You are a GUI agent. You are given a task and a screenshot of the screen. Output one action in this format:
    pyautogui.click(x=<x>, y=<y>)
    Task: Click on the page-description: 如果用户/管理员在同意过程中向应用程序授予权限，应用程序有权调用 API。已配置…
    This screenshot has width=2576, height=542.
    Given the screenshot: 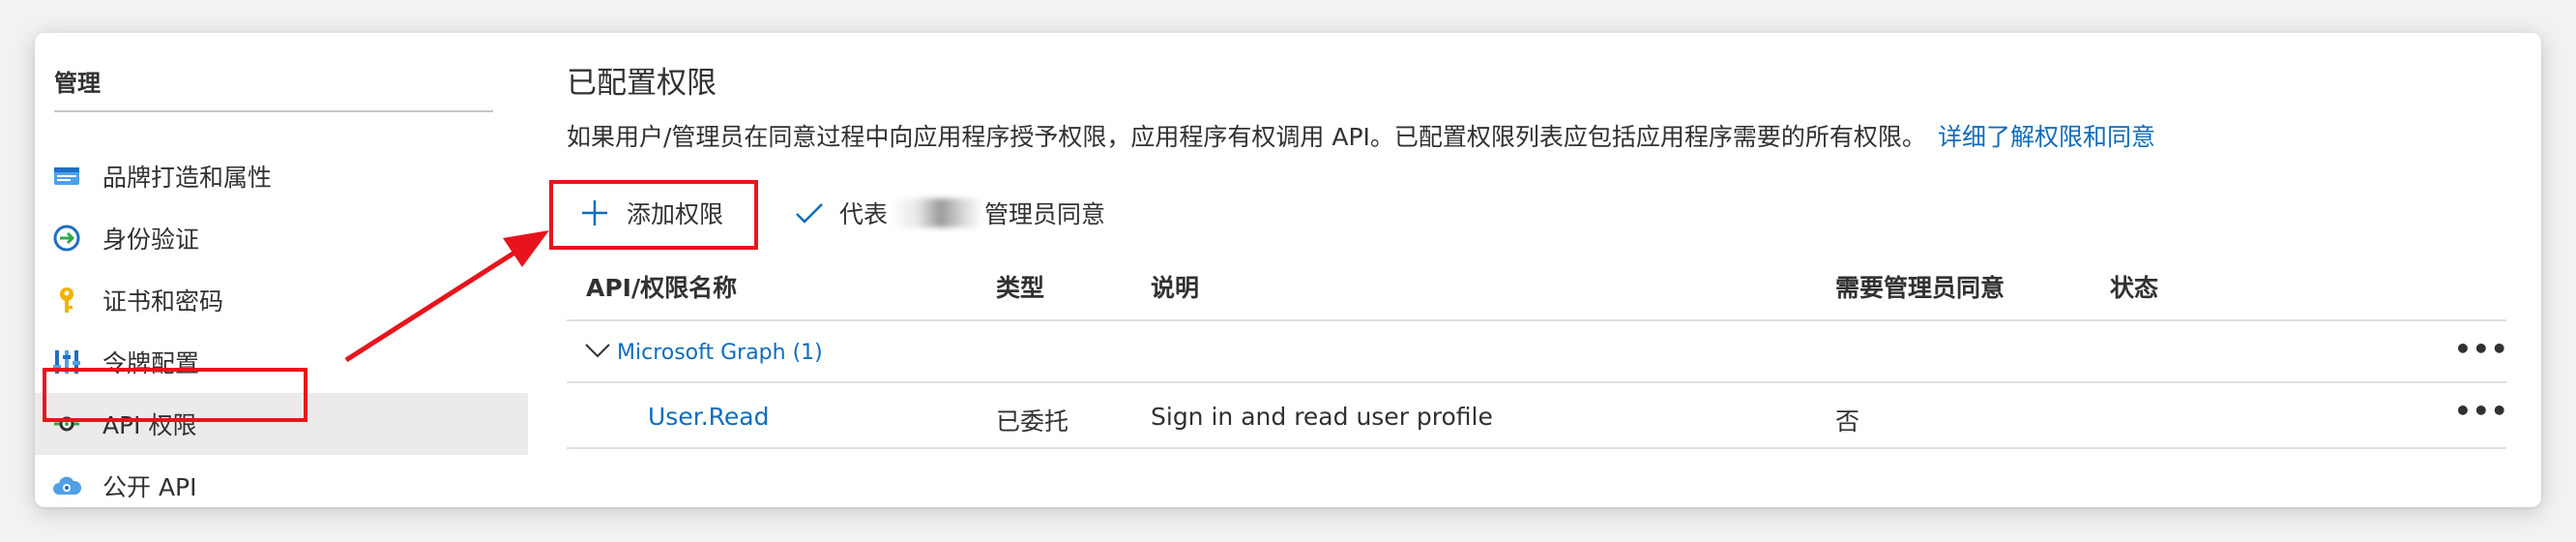 What is the action you would take?
    pyautogui.click(x=1361, y=135)
    